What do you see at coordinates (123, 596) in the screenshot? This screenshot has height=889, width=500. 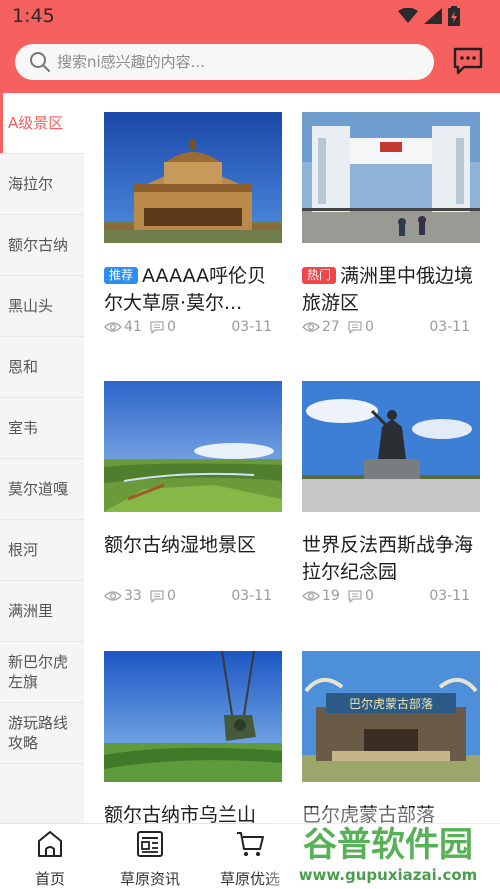 I see `view-count: 33` at bounding box center [123, 596].